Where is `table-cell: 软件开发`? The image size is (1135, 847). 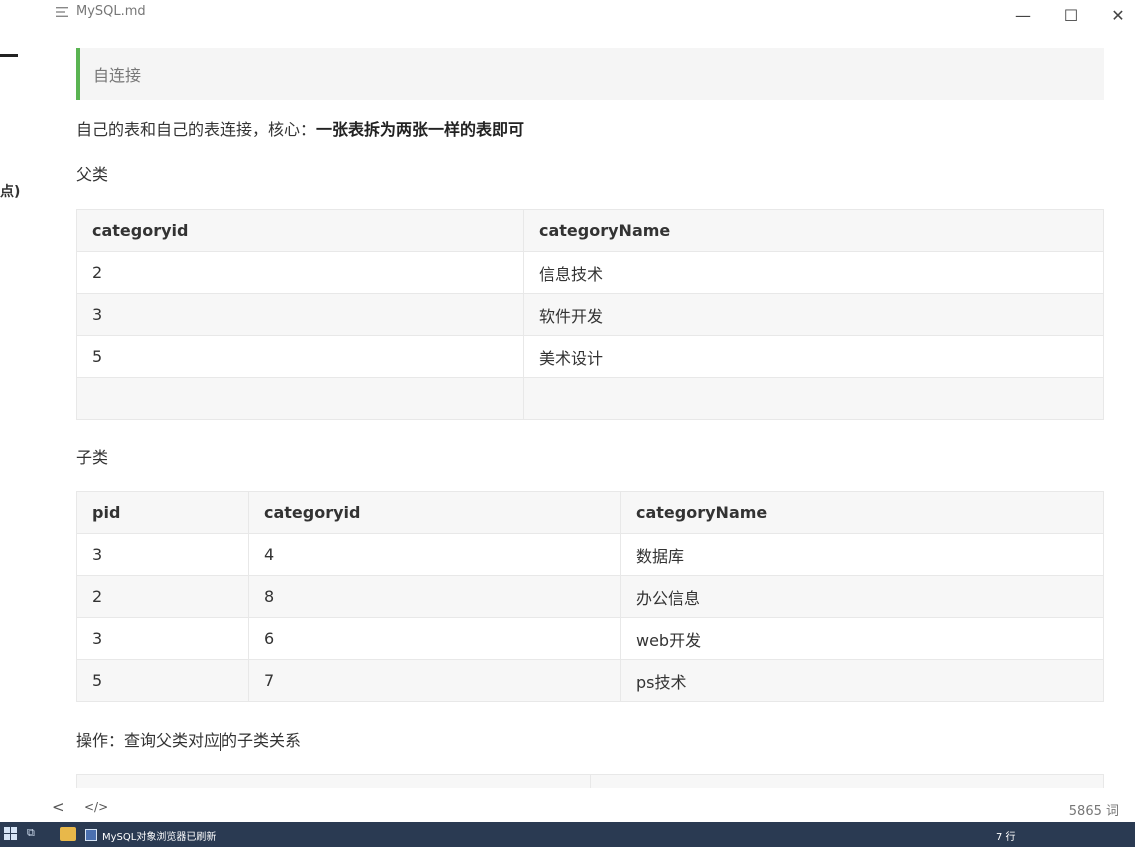 table-cell: 软件开发 is located at coordinates (813, 314).